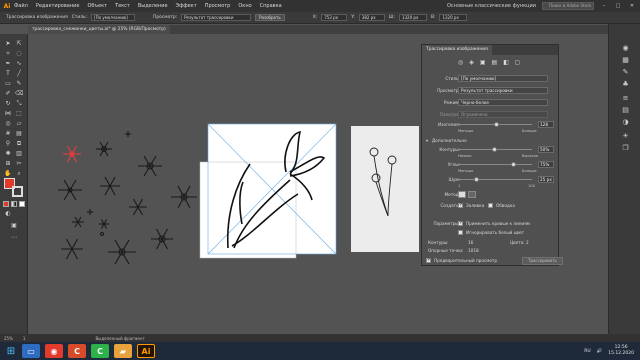 This screenshot has height=360, width=640. What do you see at coordinates (506, 62) in the screenshot?
I see `black-white-icon: ◧` at bounding box center [506, 62].